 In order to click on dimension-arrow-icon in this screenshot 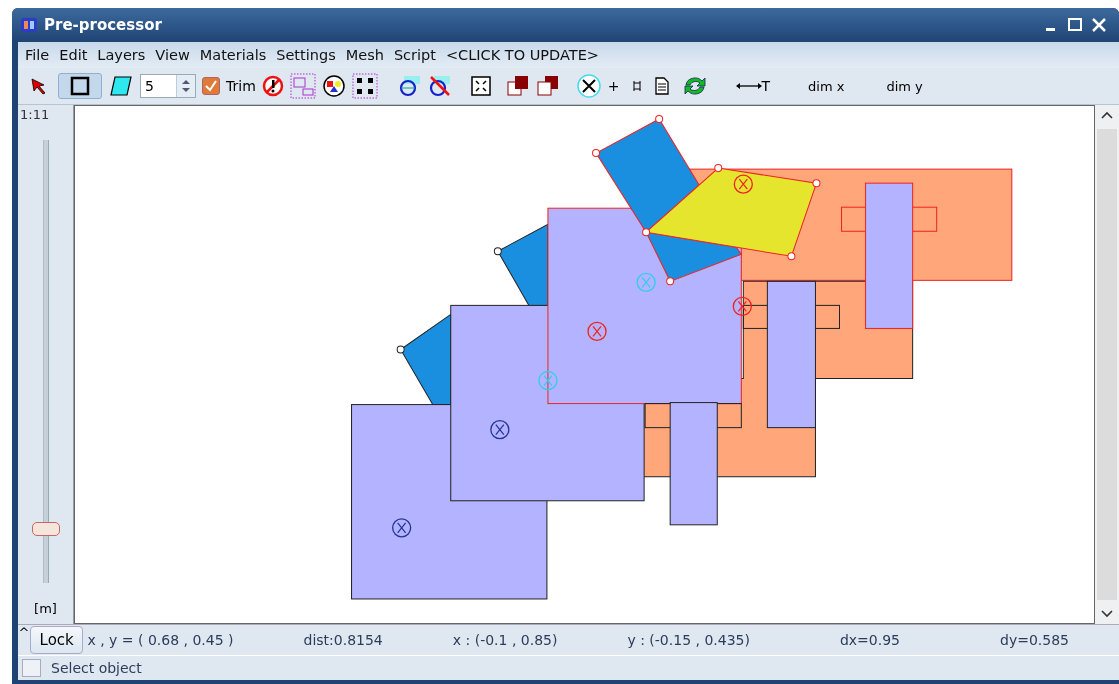, I will do `click(748, 86)`.